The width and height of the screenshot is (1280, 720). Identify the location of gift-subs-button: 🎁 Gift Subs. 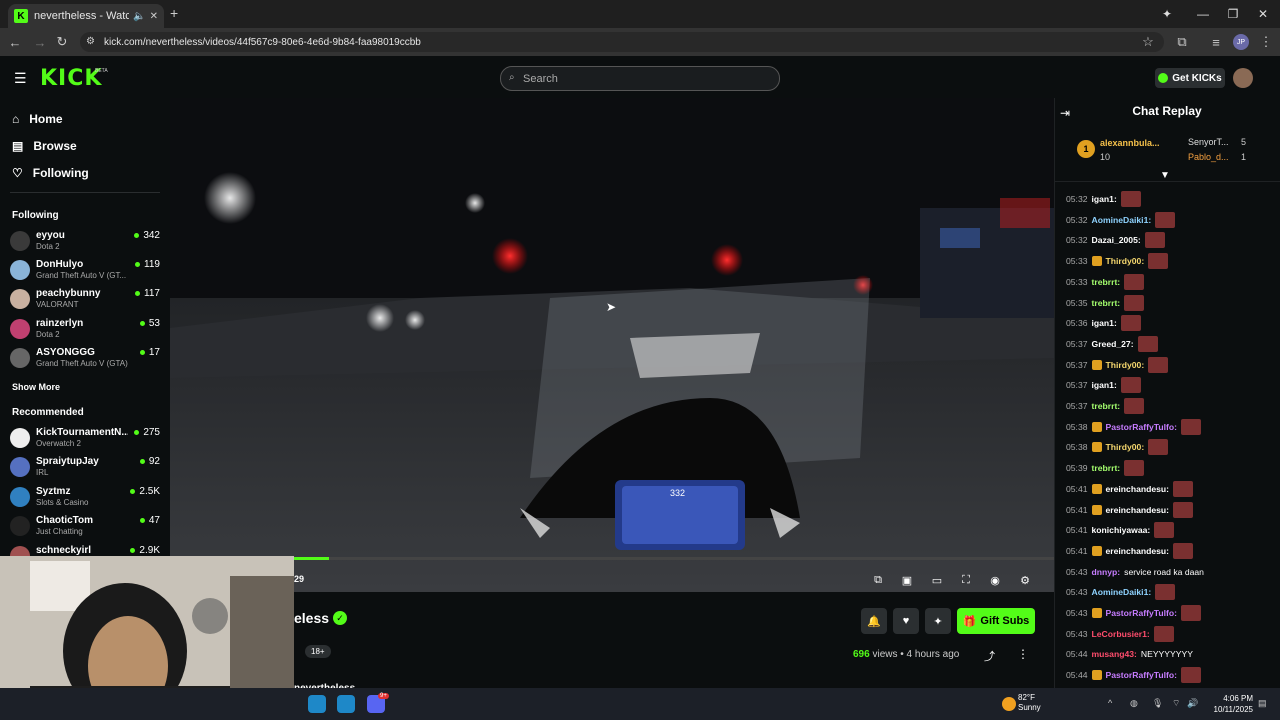
(996, 621).